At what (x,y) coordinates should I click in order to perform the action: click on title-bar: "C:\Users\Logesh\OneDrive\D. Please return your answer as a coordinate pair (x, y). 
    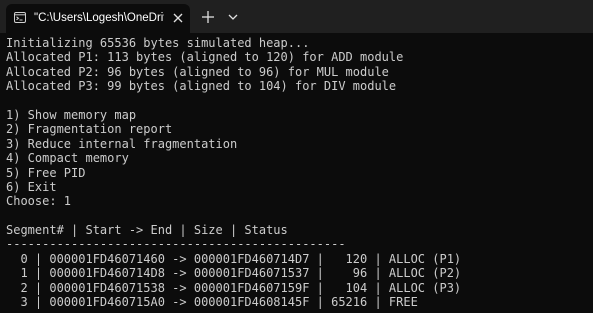
    Looking at the image, I should click on (296, 16).